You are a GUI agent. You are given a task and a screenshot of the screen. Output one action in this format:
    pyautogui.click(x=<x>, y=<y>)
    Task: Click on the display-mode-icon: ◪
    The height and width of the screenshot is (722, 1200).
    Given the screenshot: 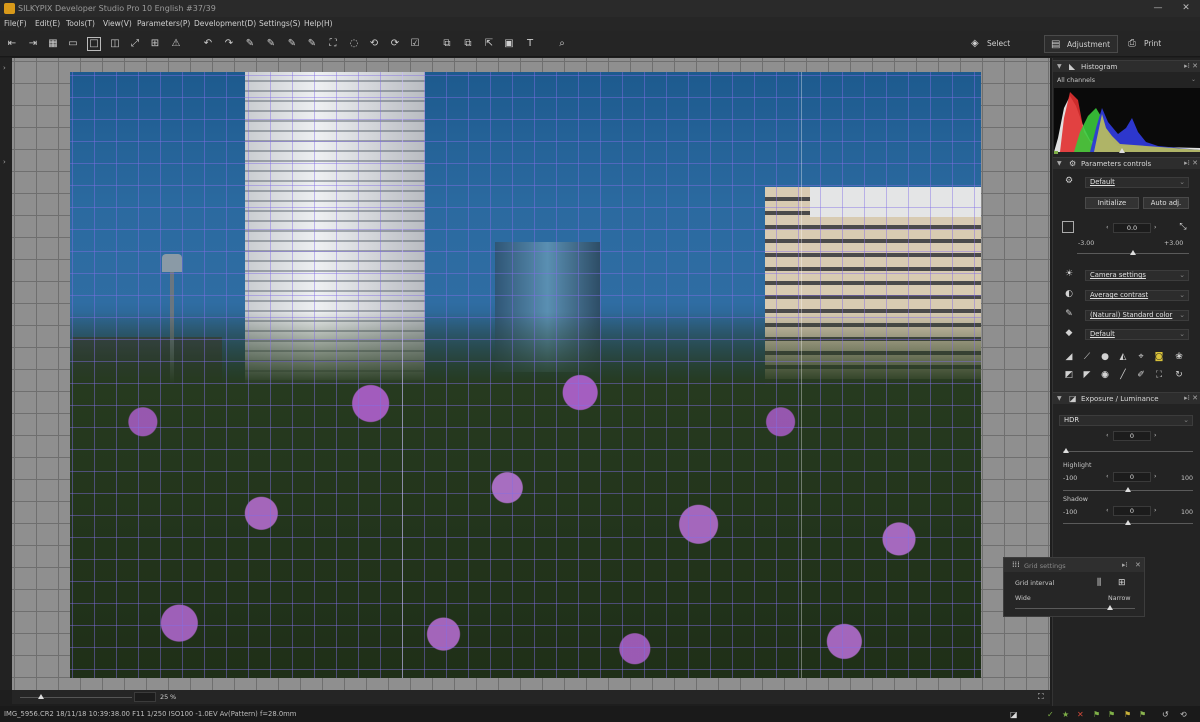 What is the action you would take?
    pyautogui.click(x=1014, y=714)
    